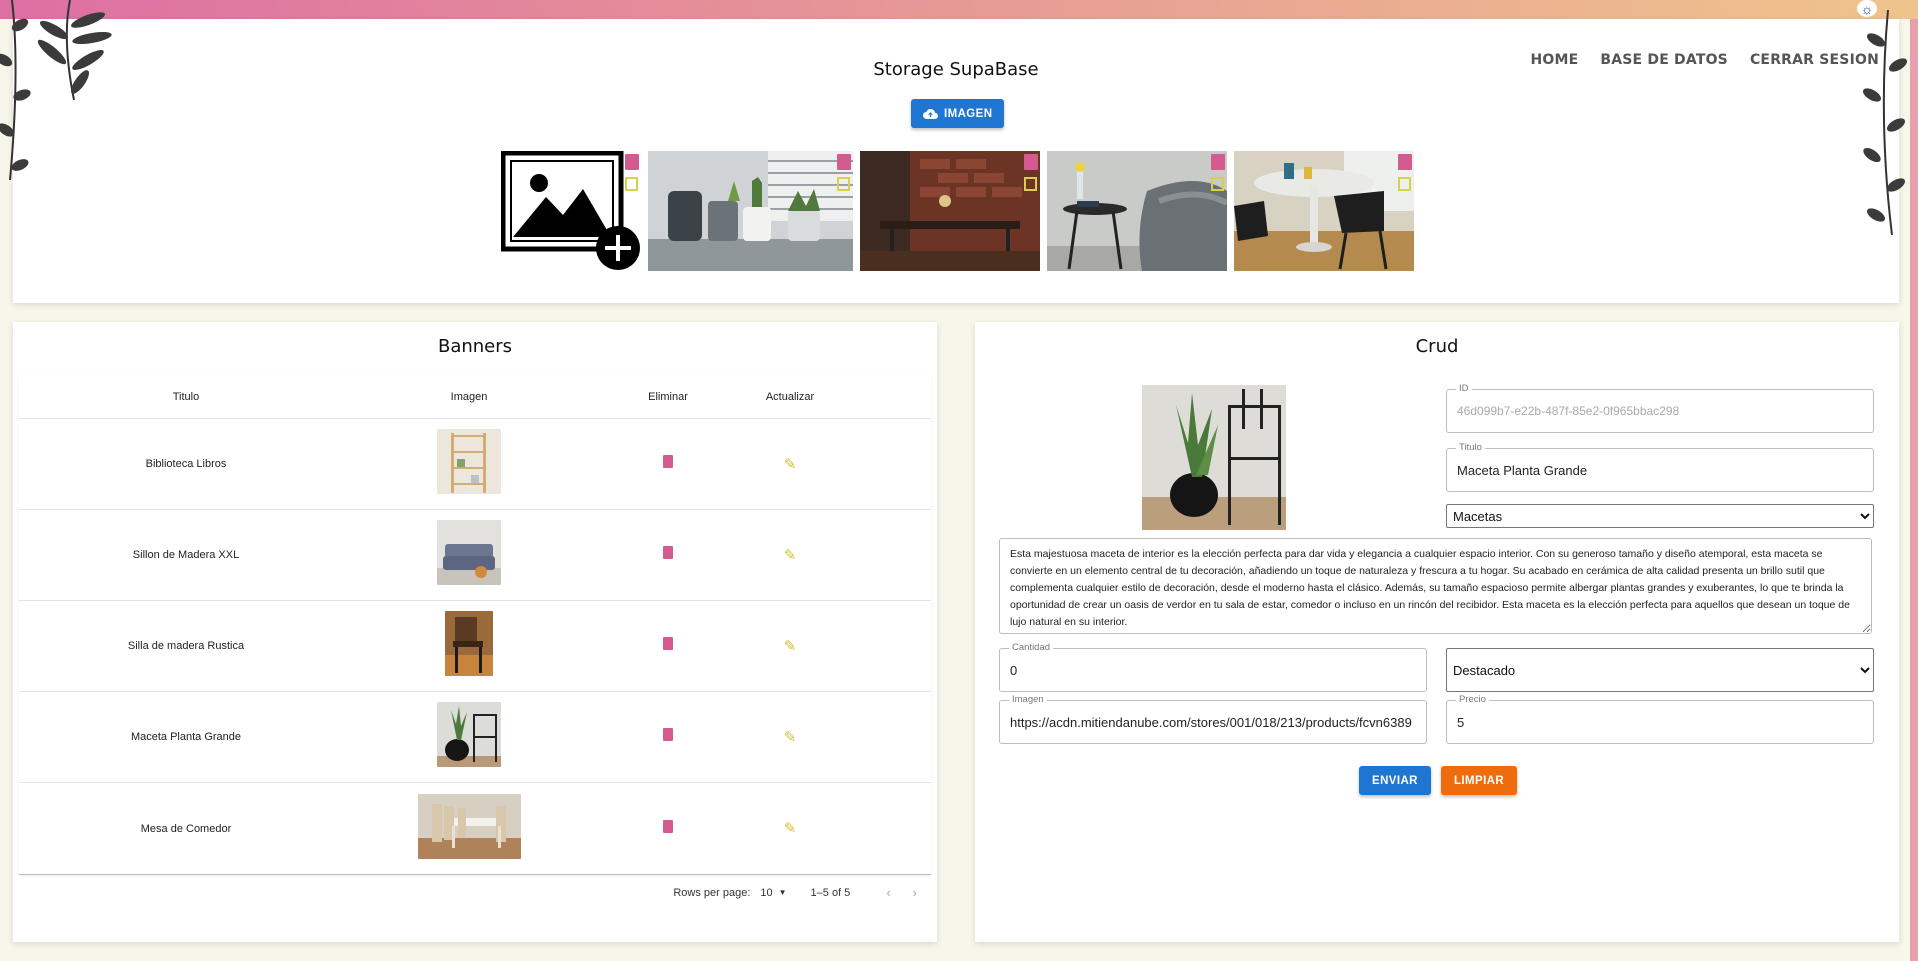 The image size is (1918, 961). What do you see at coordinates (1214, 457) in the screenshot?
I see `product-preview-image` at bounding box center [1214, 457].